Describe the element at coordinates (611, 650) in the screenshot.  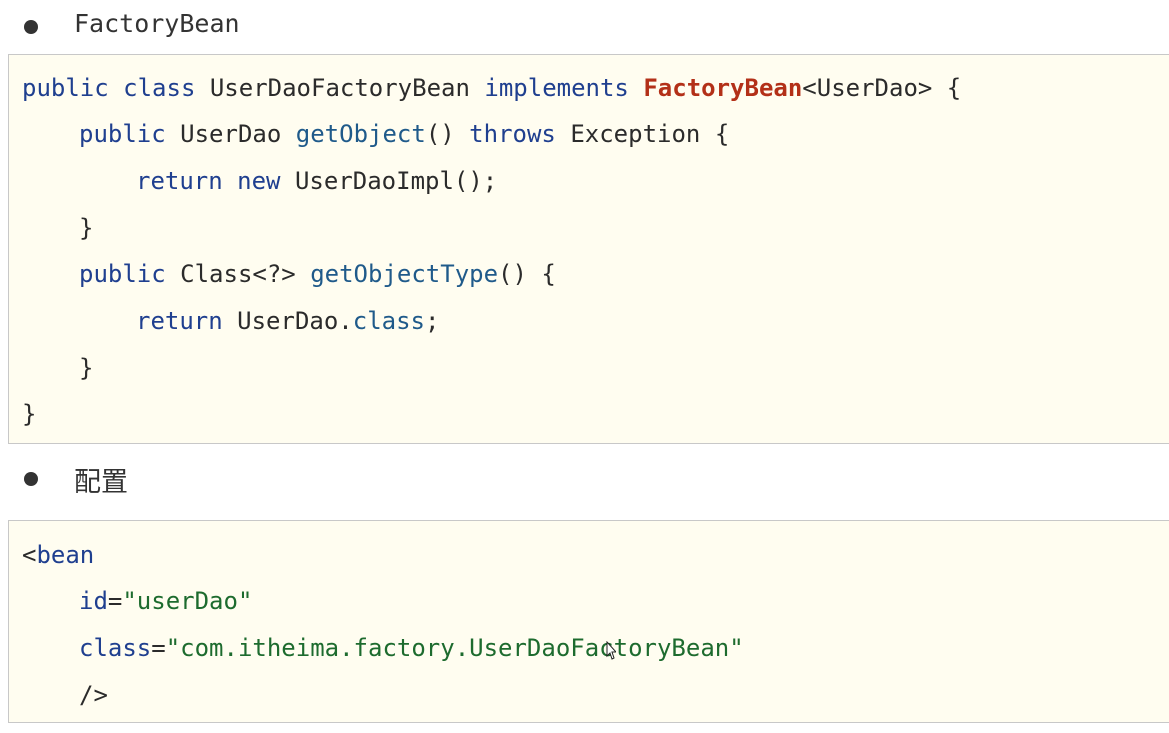
I see `mouse-cursor-icon` at that location.